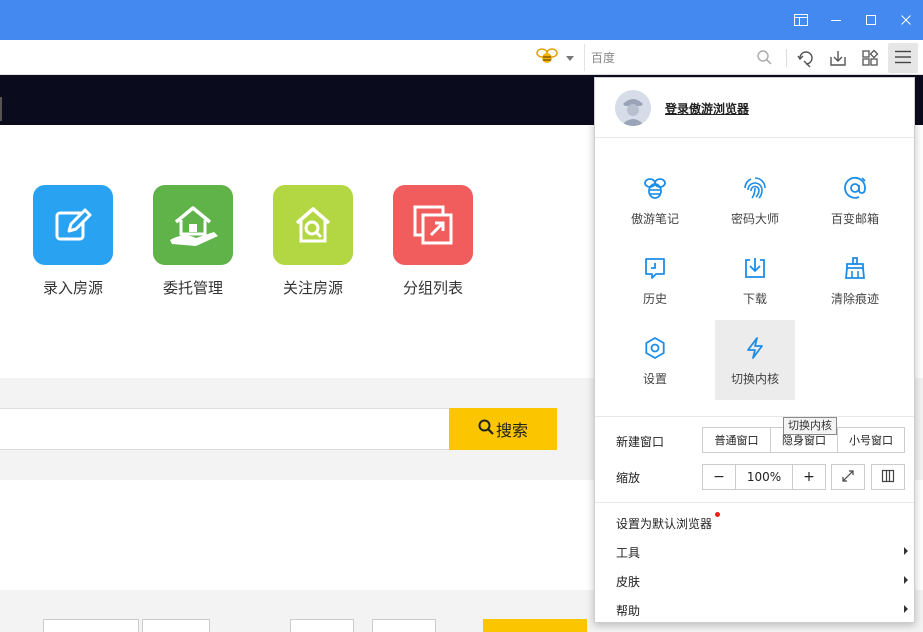 This screenshot has width=923, height=632. What do you see at coordinates (754, 299) in the screenshot?
I see `menu-grid-label: 下载` at bounding box center [754, 299].